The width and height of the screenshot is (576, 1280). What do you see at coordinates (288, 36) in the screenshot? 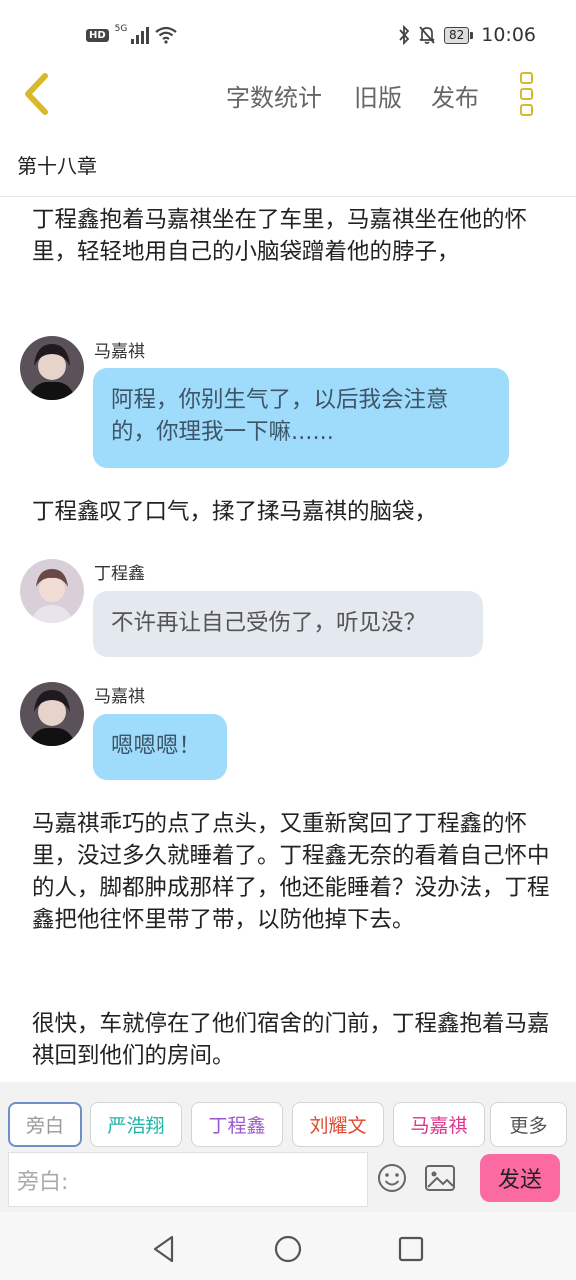
I see `status-bar: HD 5G 82 10:06` at bounding box center [288, 36].